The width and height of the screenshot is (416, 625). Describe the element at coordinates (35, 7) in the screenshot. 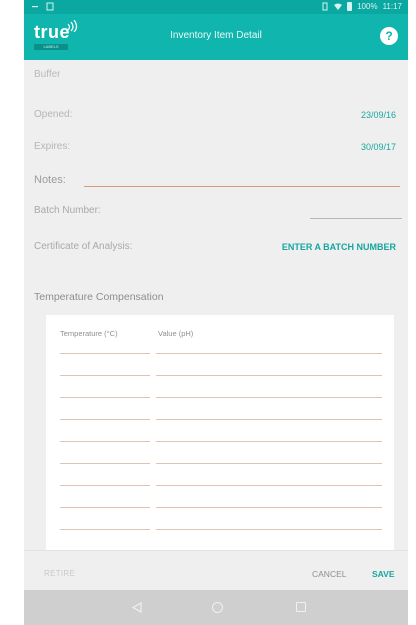

I see `notification-dash-icon` at that location.